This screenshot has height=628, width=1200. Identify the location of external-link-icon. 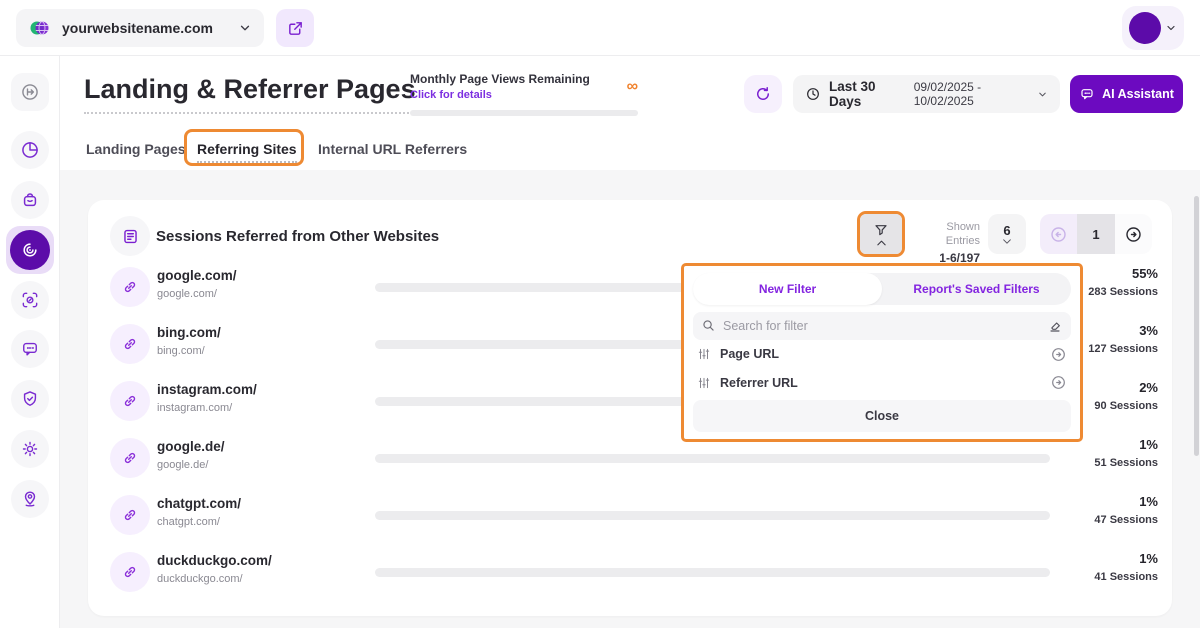
(295, 28).